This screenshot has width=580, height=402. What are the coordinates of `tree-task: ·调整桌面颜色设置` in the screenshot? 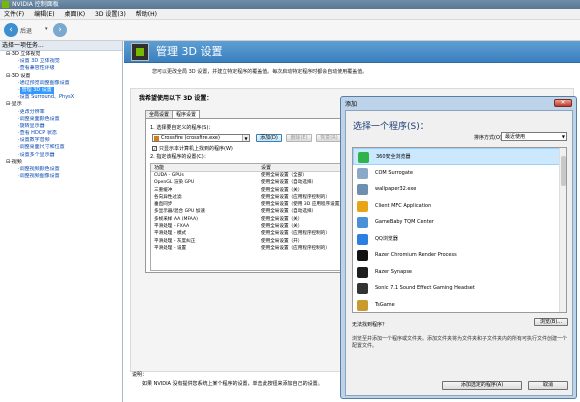 It's located at (61, 119).